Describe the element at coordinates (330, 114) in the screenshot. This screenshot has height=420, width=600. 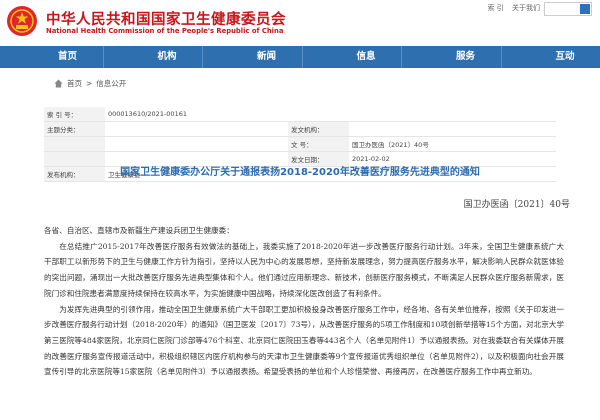
I see `index-value: 000013610/2021-00161` at that location.